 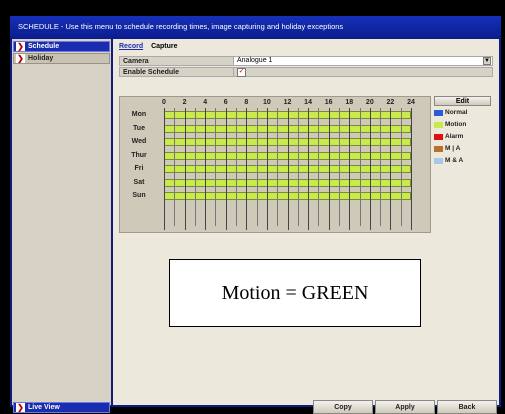 What do you see at coordinates (308, 102) in the screenshot?
I see `hour-label: 14` at bounding box center [308, 102].